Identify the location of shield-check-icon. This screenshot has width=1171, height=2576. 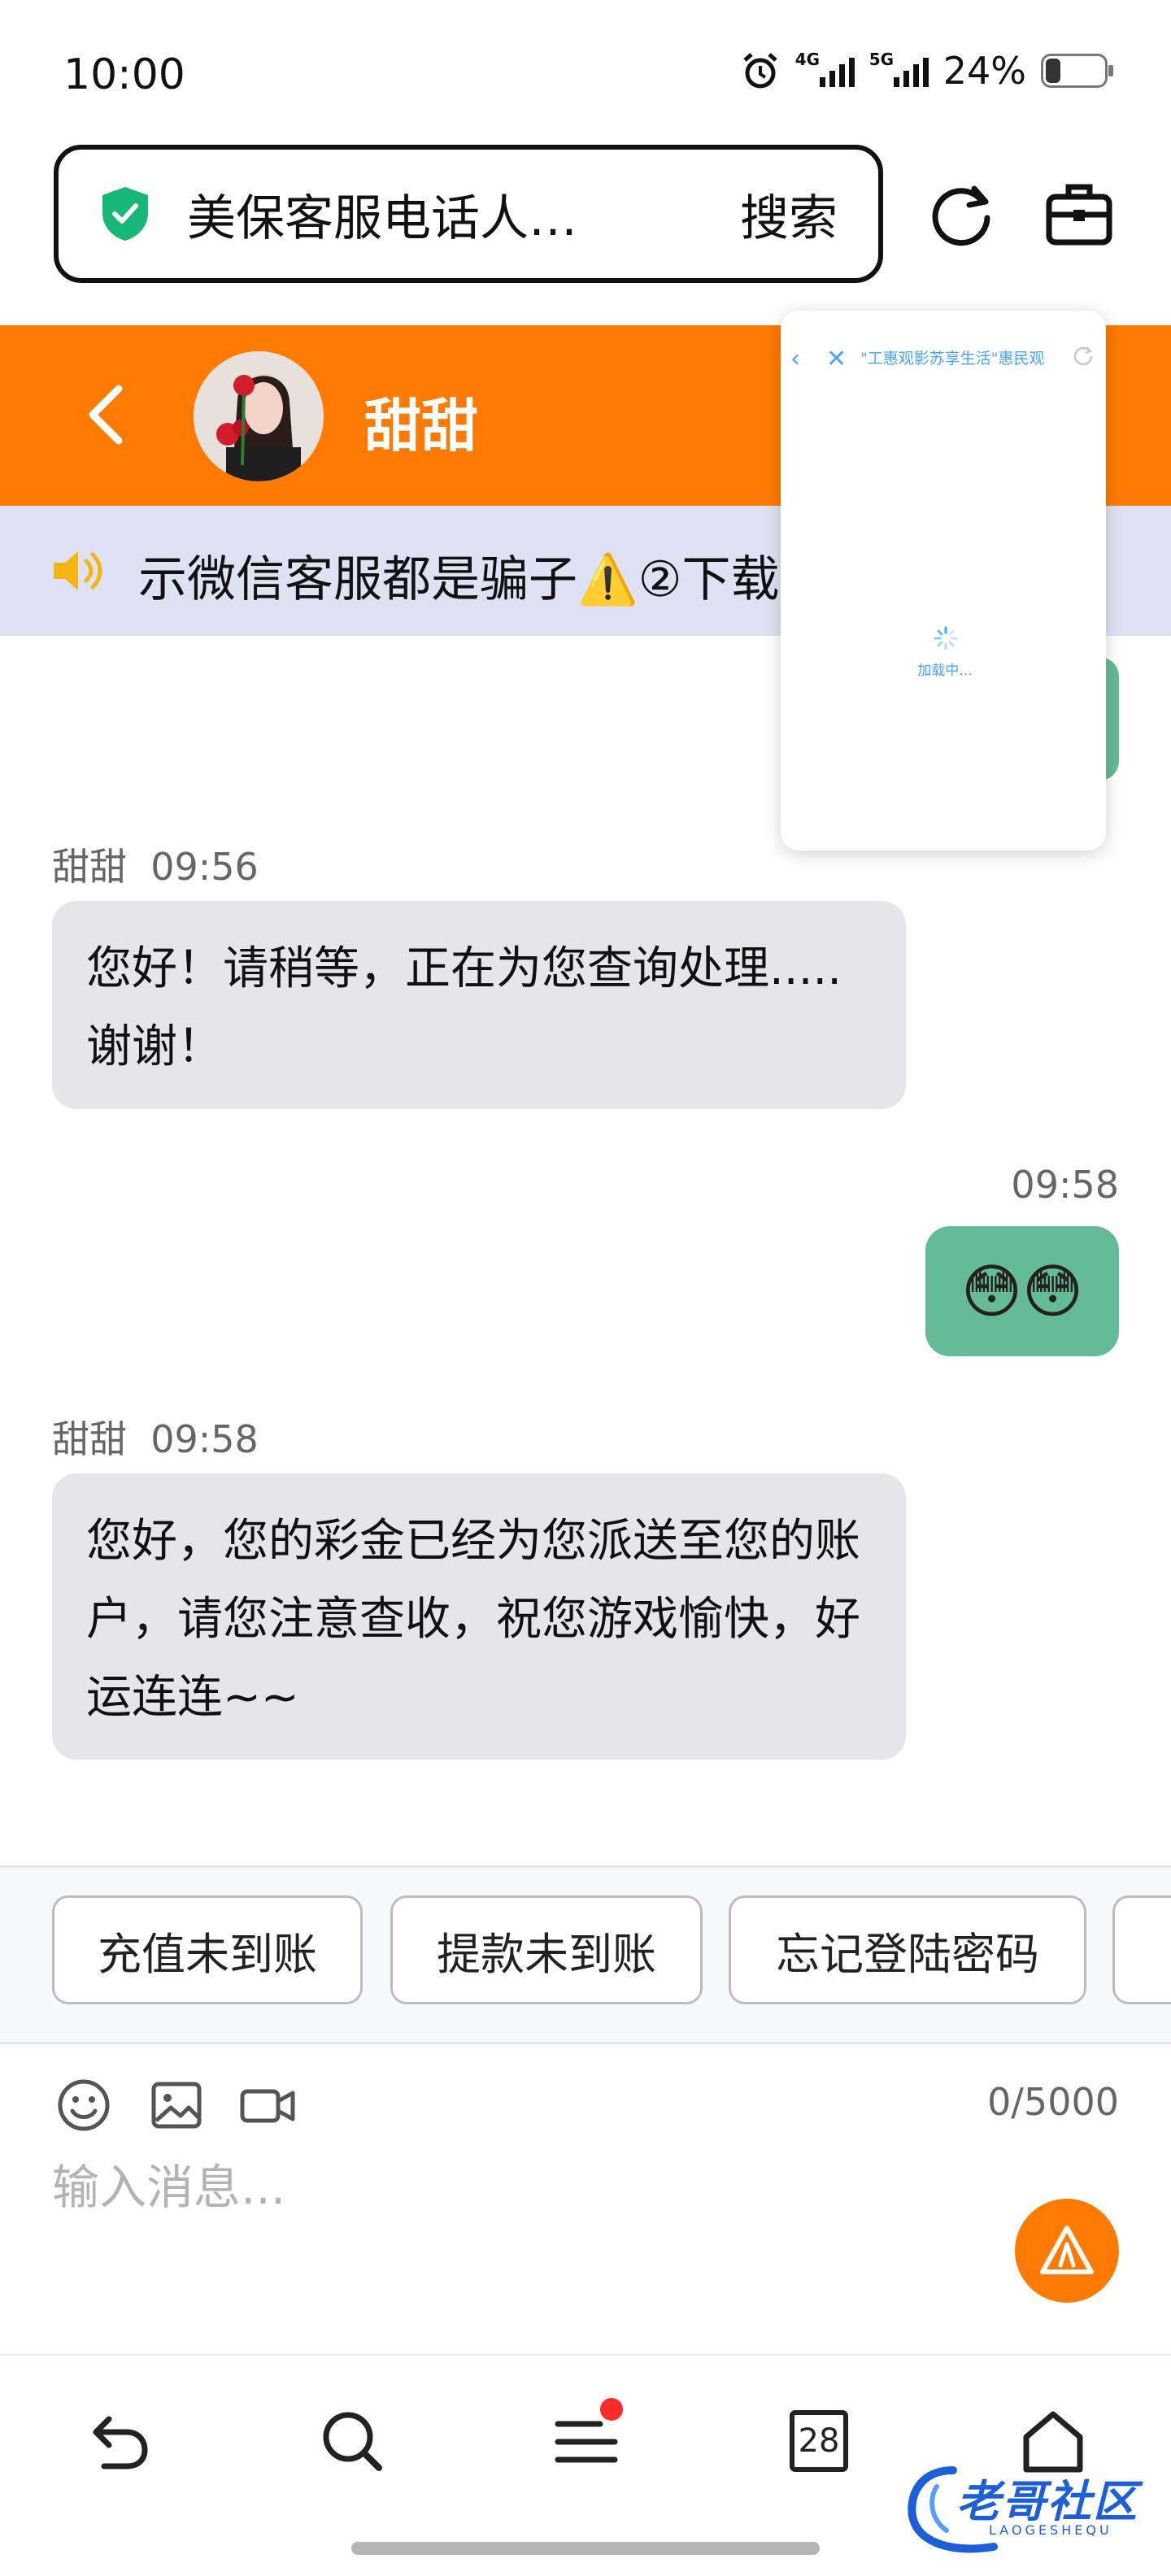
(125, 214).